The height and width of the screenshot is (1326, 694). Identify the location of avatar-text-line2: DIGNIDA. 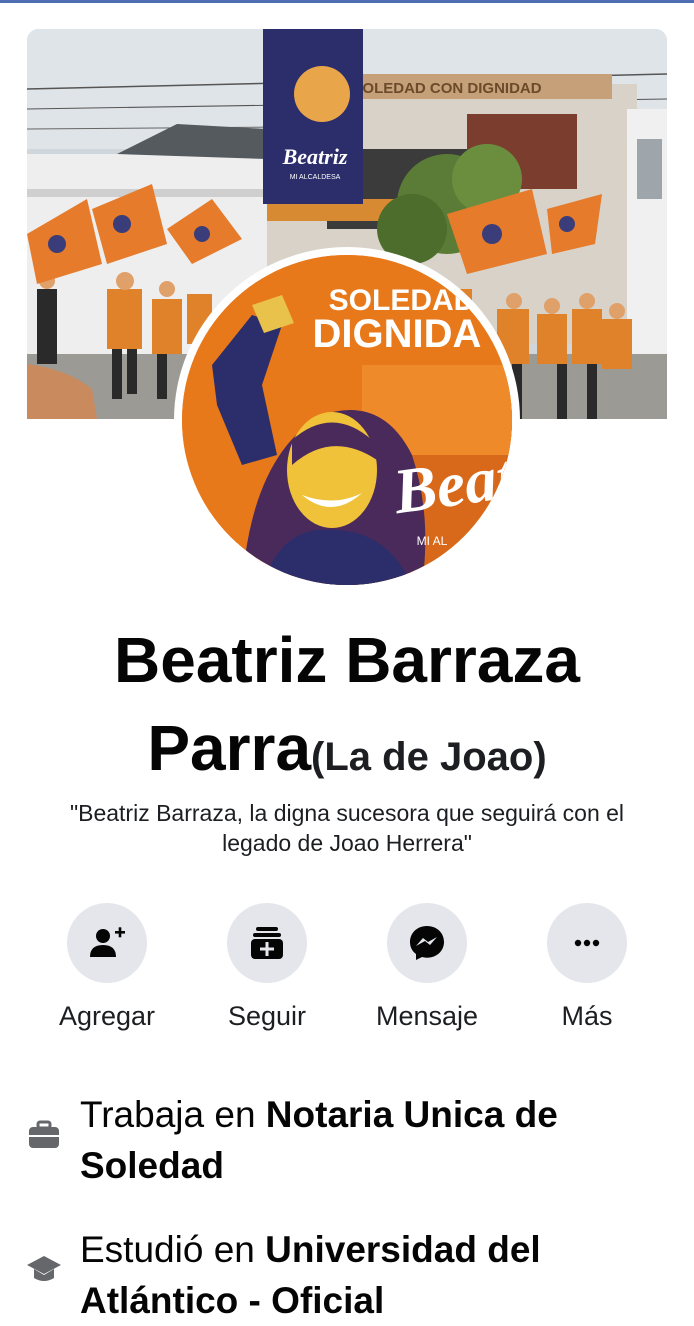
(397, 334).